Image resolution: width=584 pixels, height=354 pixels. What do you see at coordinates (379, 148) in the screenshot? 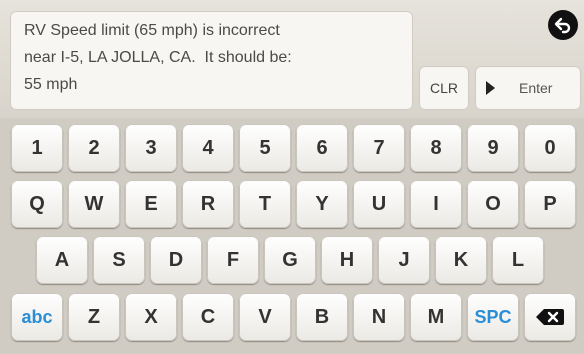
I see `key-7: 7` at bounding box center [379, 148].